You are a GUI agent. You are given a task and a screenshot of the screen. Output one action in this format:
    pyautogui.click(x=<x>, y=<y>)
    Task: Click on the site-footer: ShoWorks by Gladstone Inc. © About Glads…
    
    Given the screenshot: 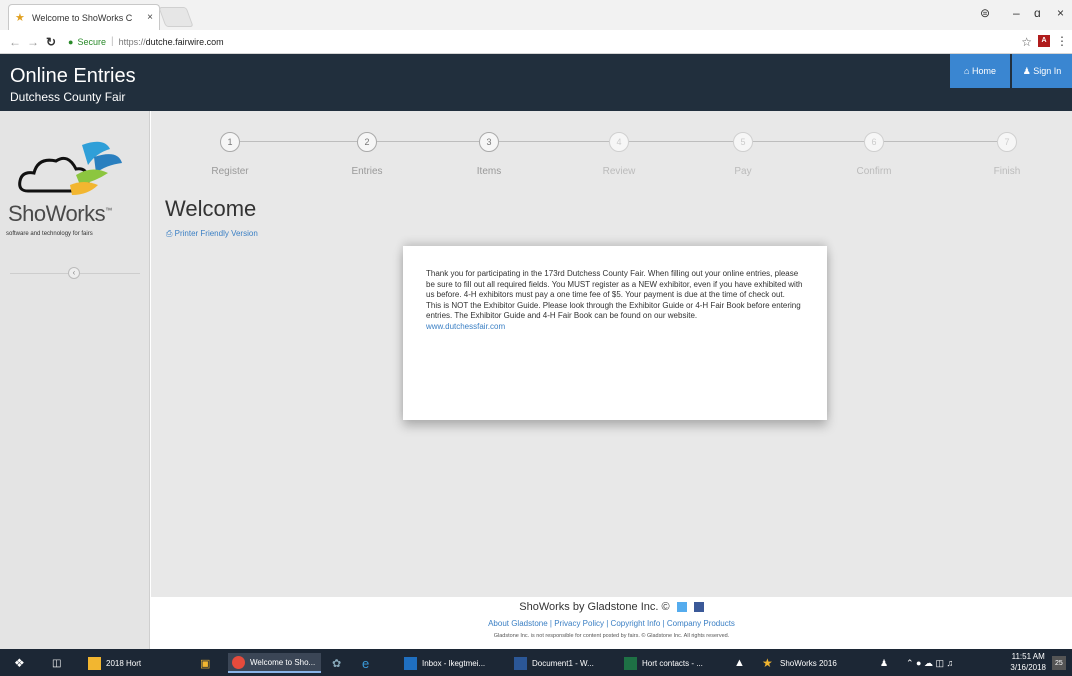 What is the action you would take?
    pyautogui.click(x=611, y=623)
    